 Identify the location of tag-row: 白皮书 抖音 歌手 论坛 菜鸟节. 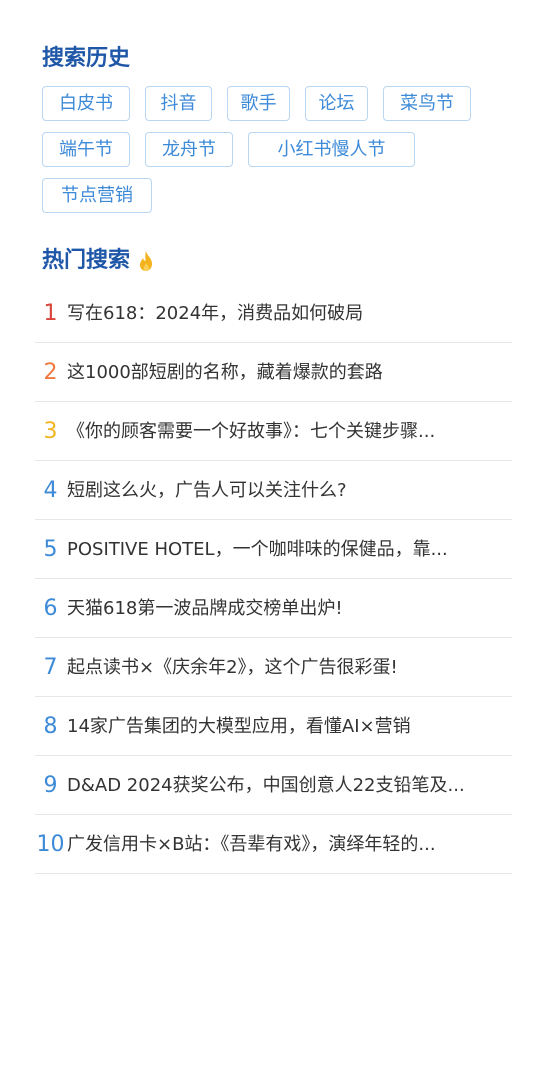
(272, 103).